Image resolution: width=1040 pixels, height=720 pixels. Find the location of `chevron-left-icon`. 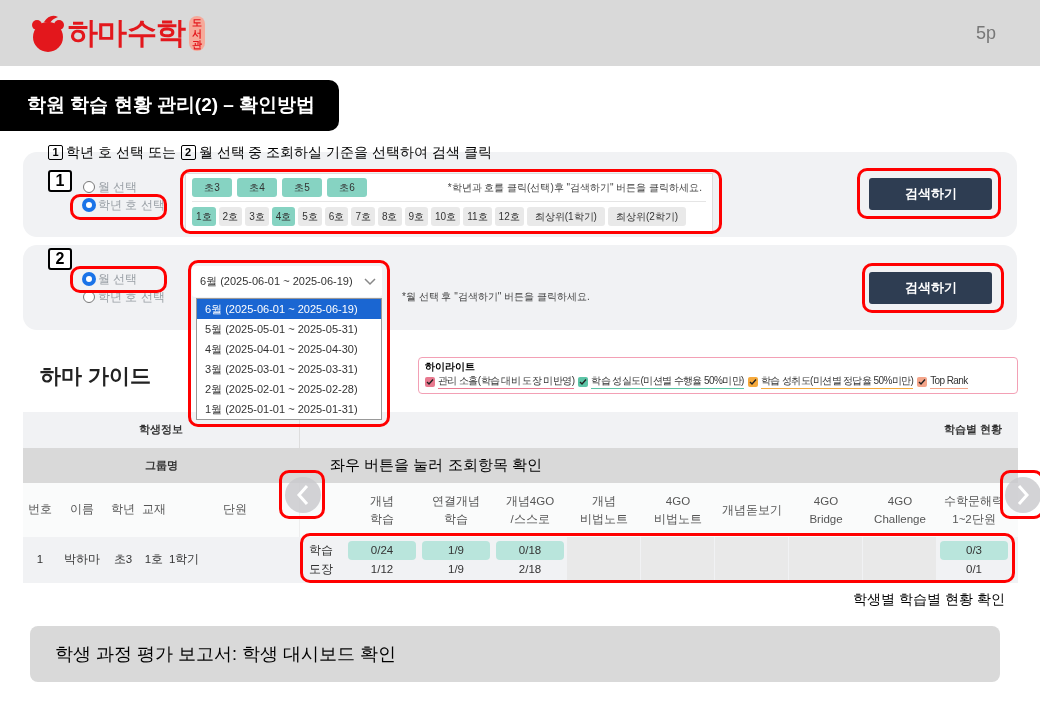

chevron-left-icon is located at coordinates (303, 495).